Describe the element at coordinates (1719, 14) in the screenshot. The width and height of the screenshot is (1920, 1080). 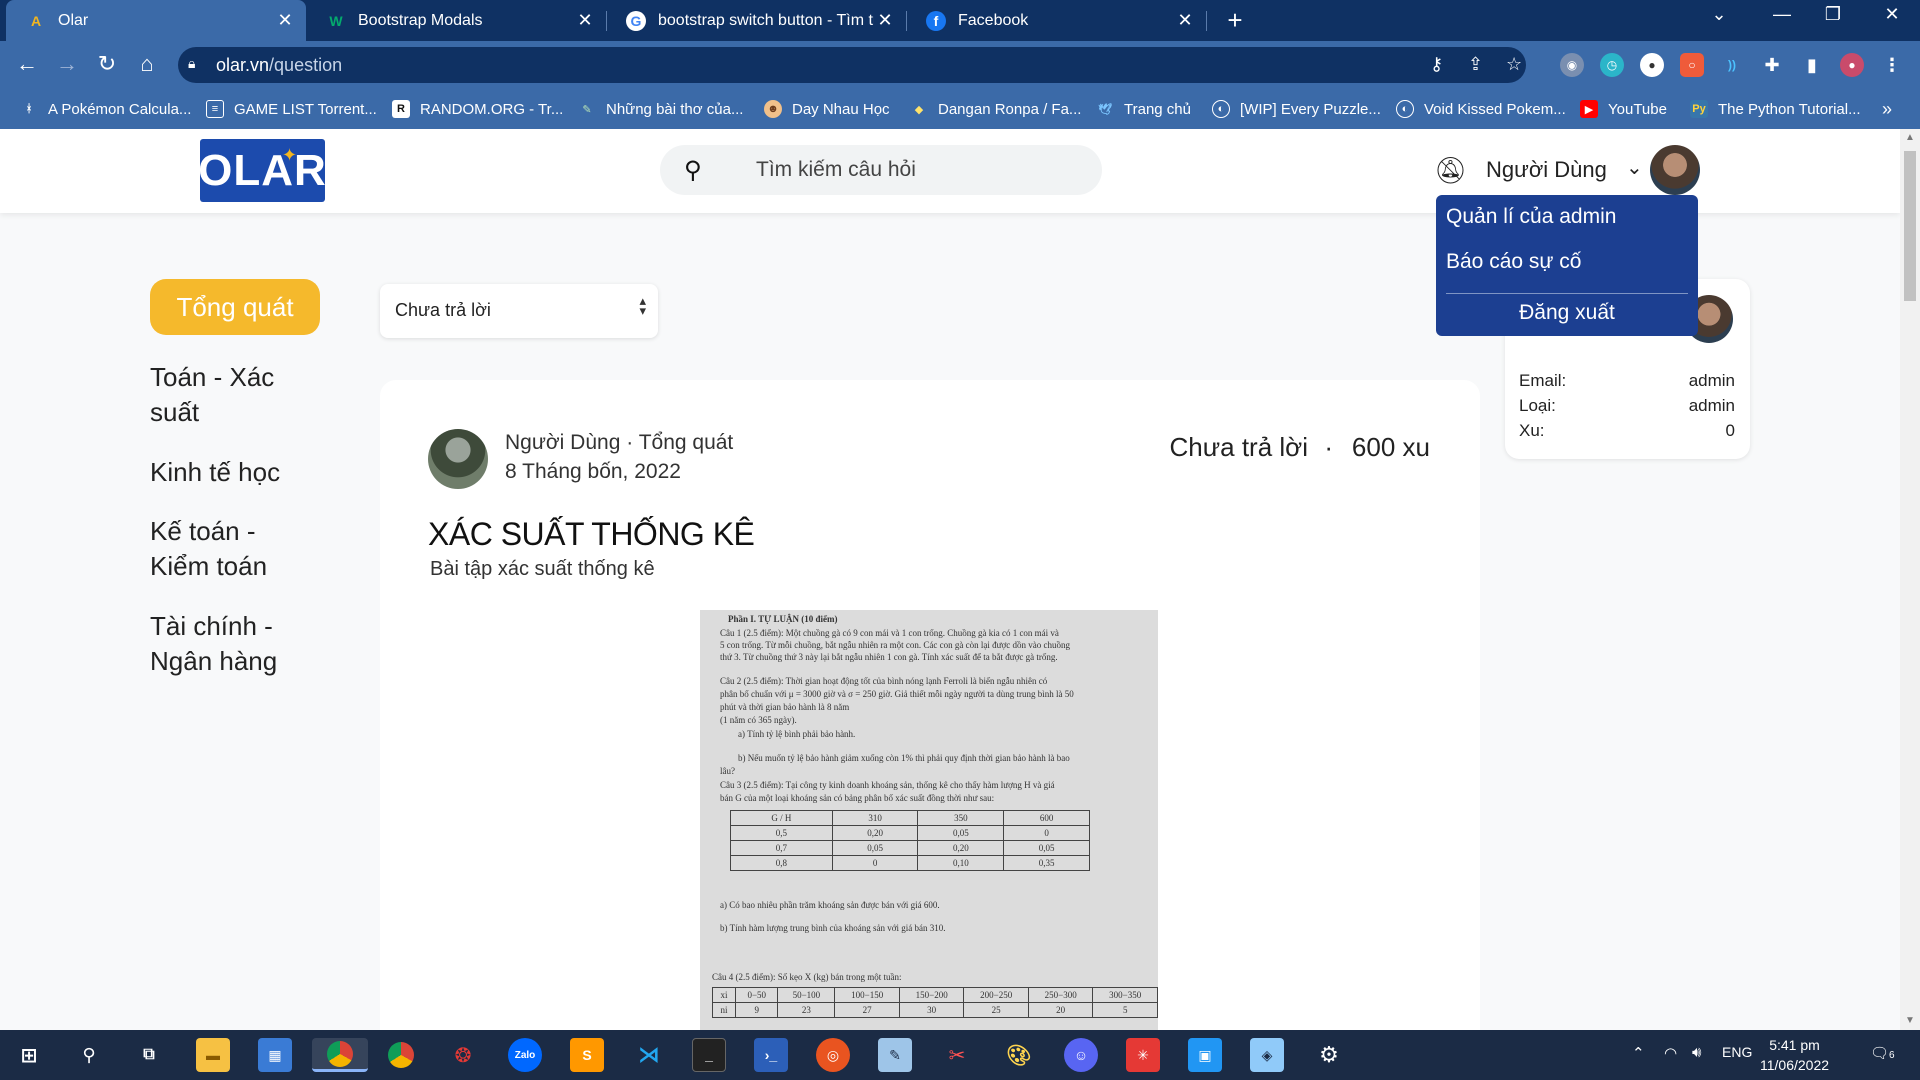
I see `tab-search-icon: ⌄` at that location.